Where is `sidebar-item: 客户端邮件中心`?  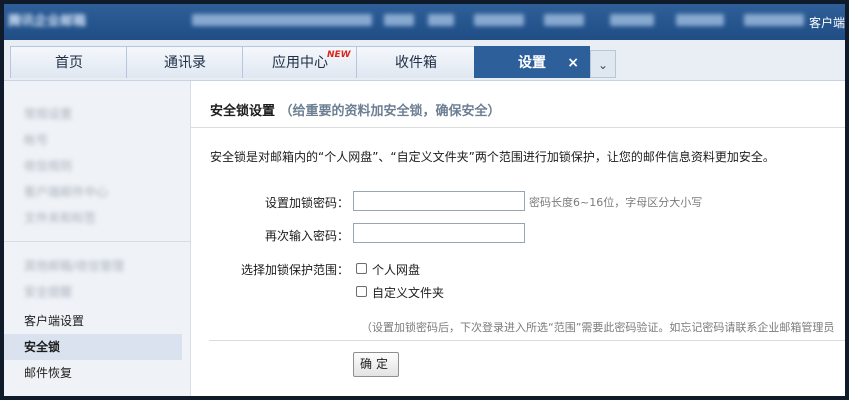
sidebar-item: 客户端邮件中心 is located at coordinates (93, 192).